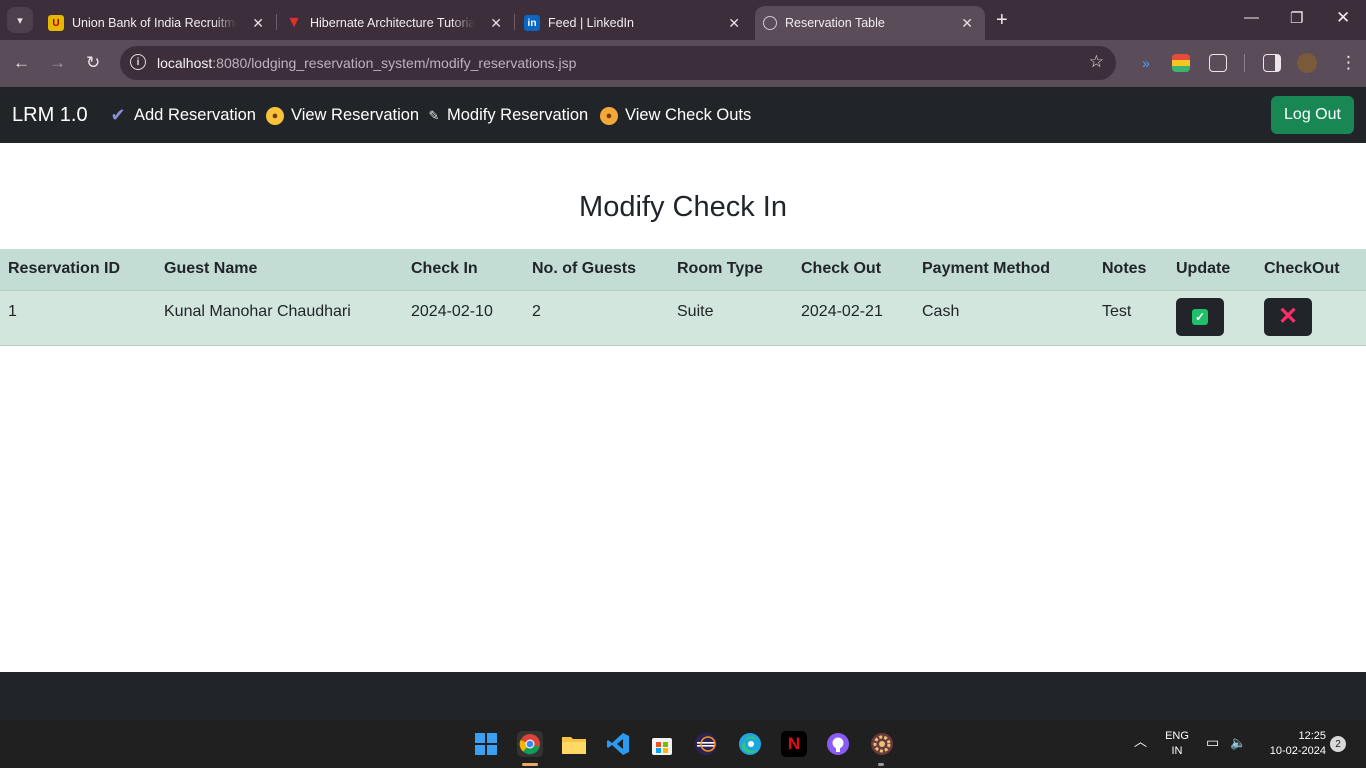 This screenshot has width=1366, height=768. What do you see at coordinates (1004, 270) in the screenshot?
I see `column-header: Payment Method` at bounding box center [1004, 270].